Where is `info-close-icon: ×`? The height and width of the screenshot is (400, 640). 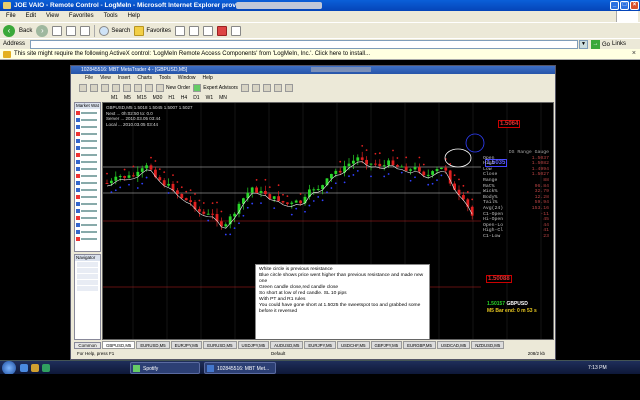 info-close-icon: × is located at coordinates (634, 53).